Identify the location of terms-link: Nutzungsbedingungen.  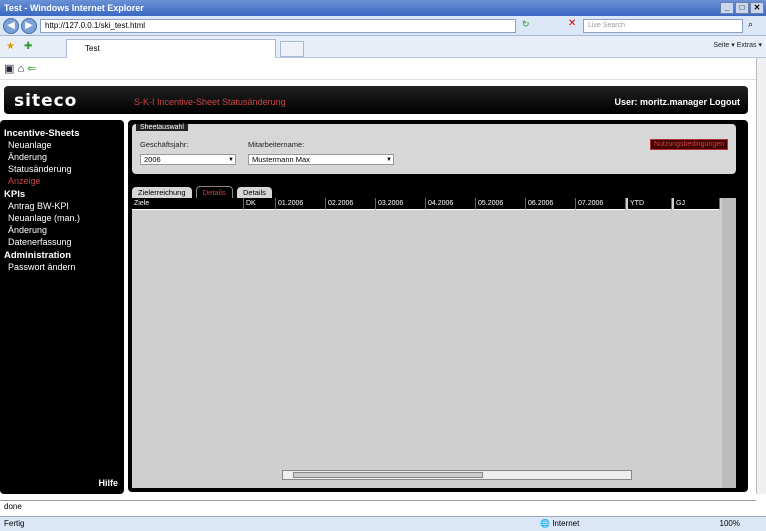
(688, 144).